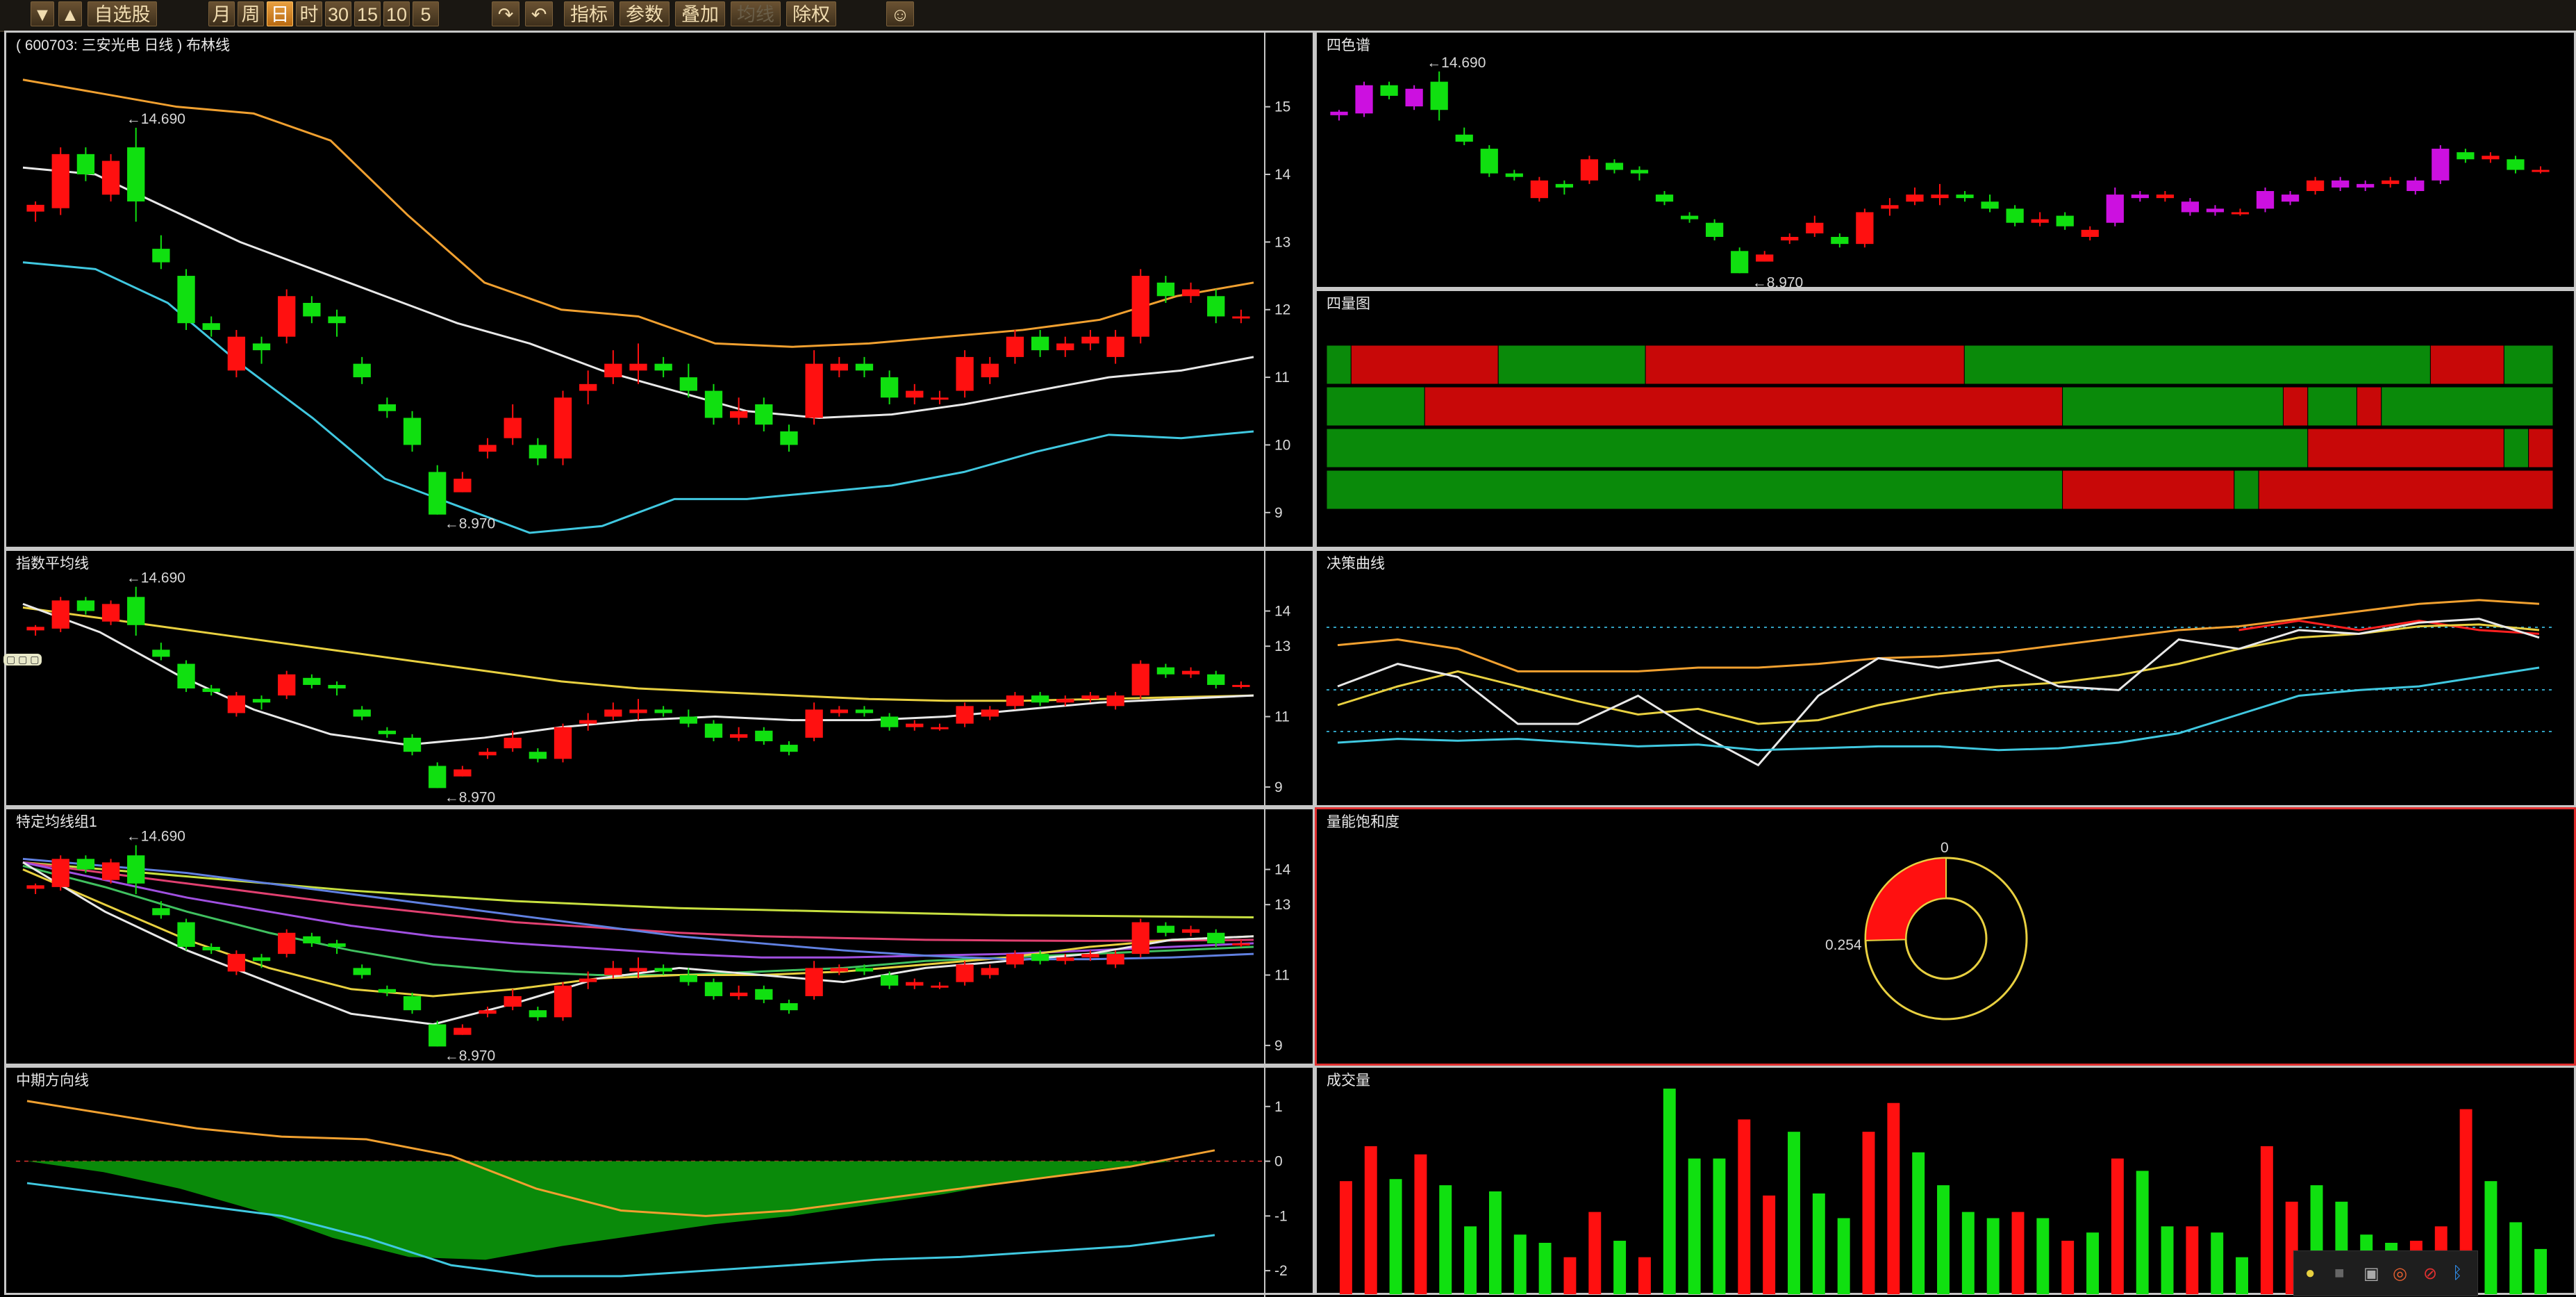  I want to click on period-15-button: 15, so click(367, 14).